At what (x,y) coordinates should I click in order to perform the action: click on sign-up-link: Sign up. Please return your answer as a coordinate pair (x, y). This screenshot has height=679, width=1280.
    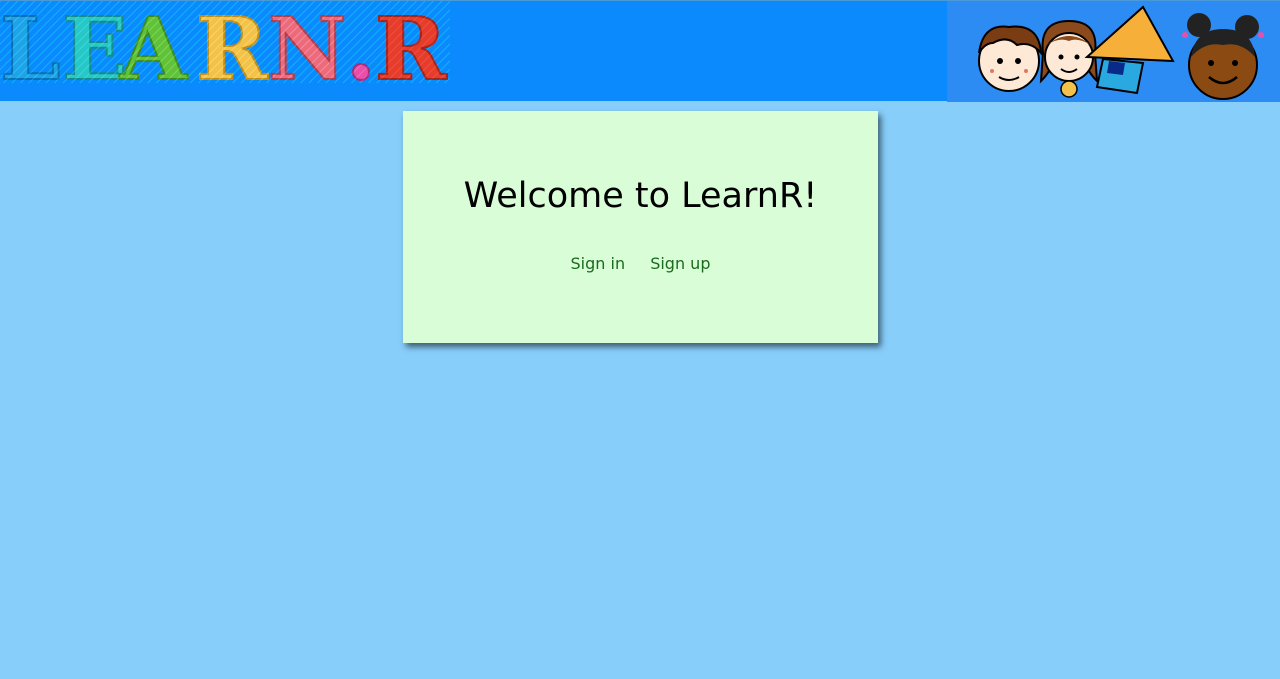
    Looking at the image, I should click on (680, 263).